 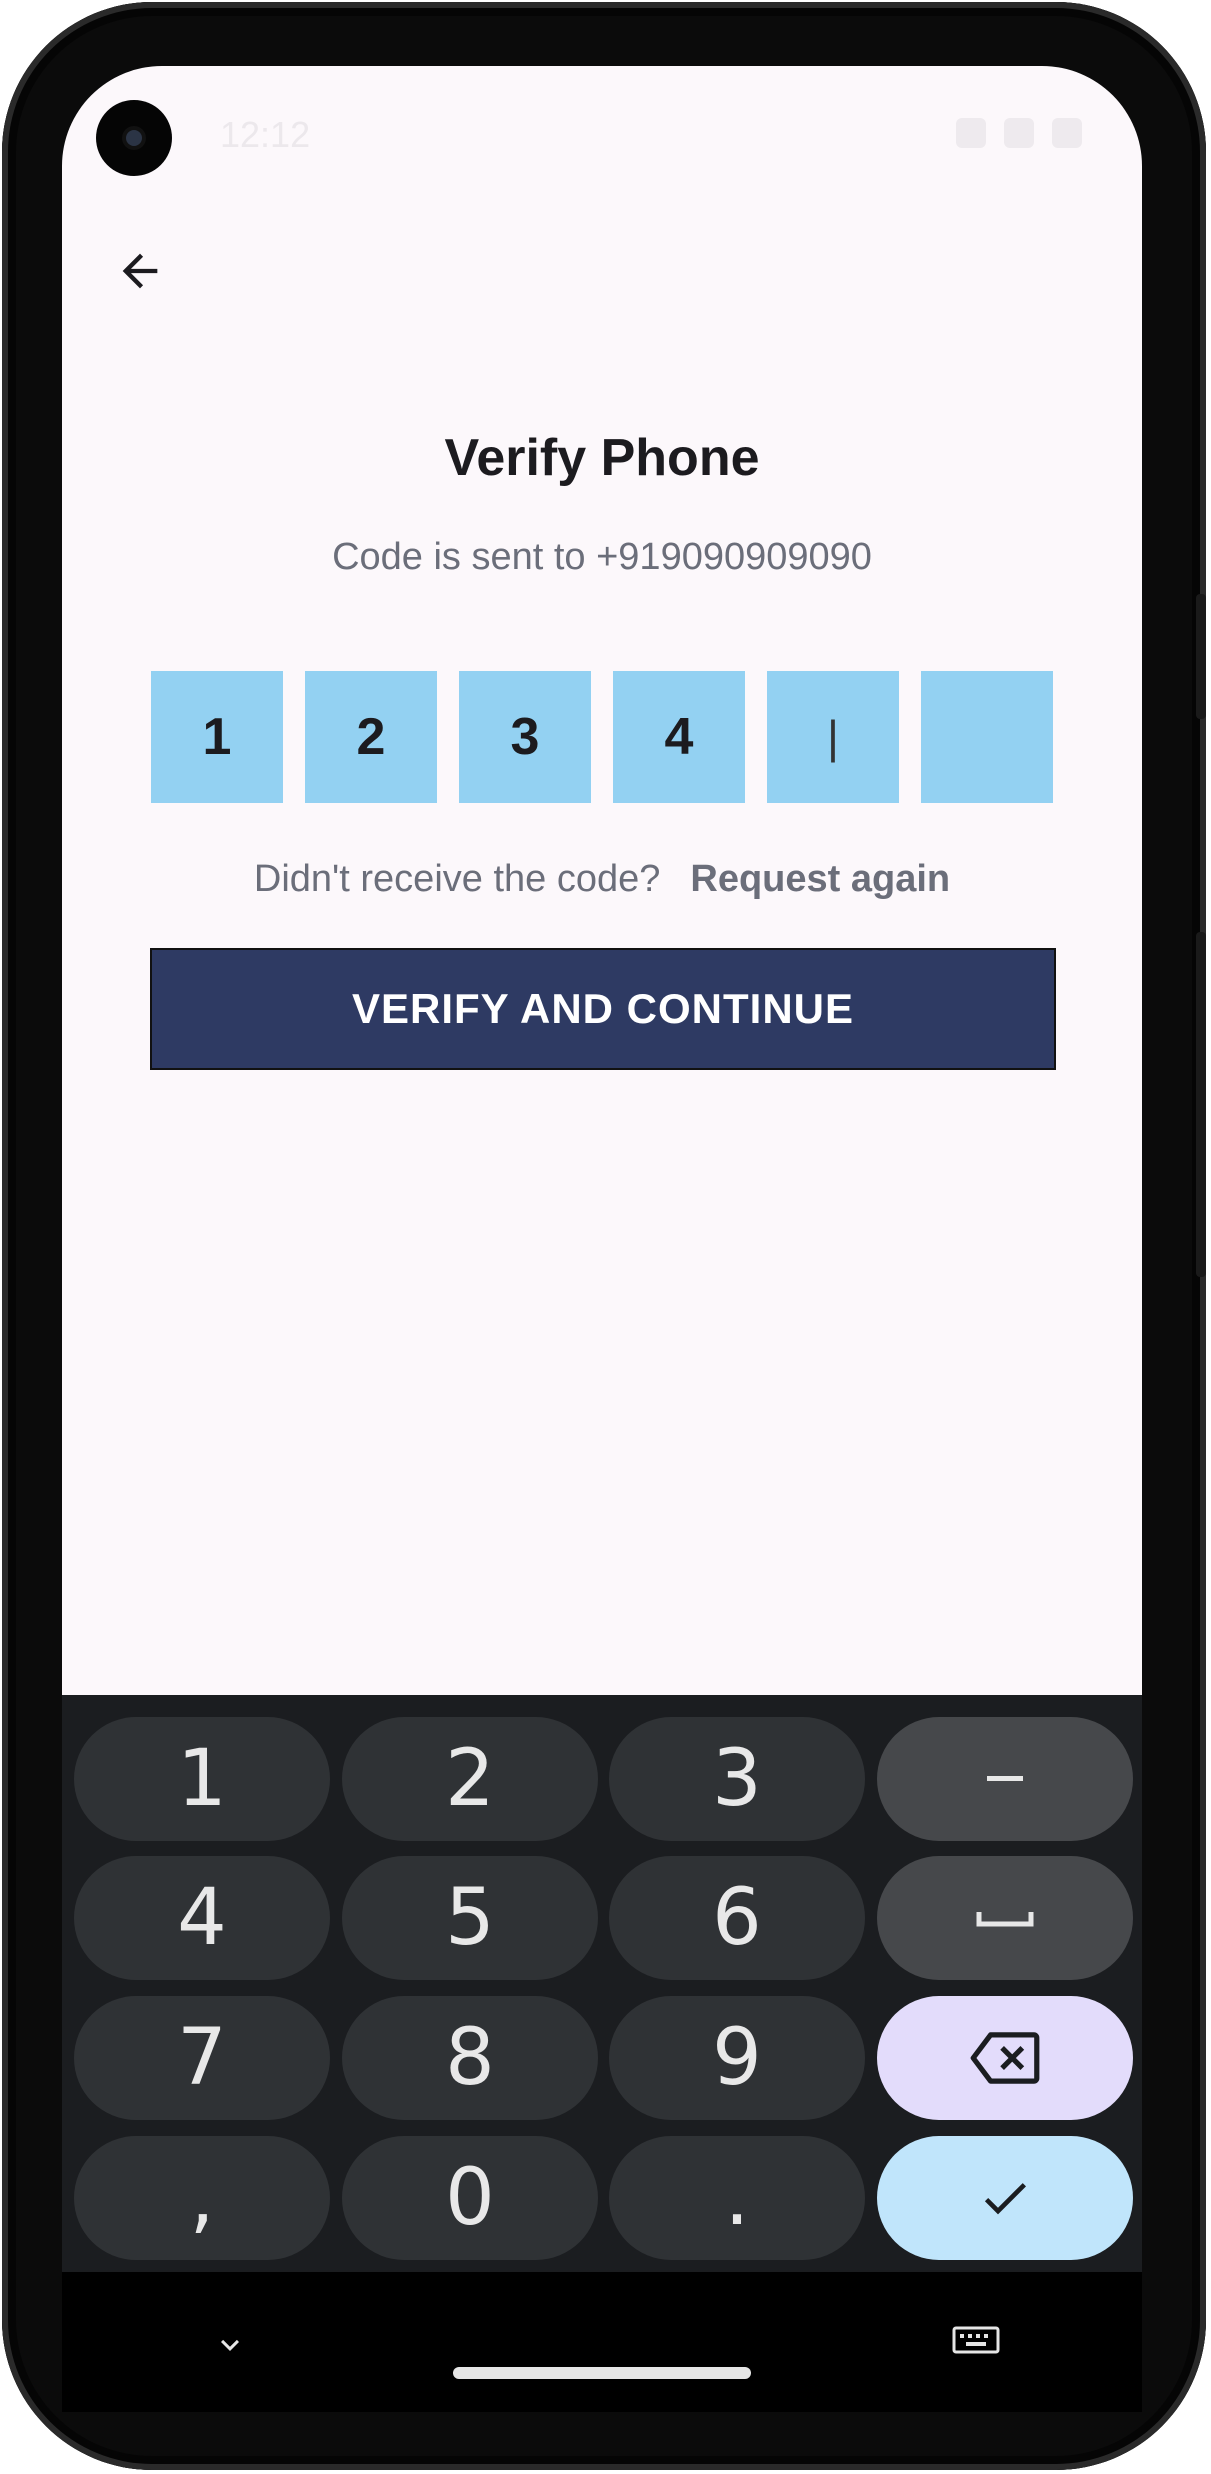 I want to click on text-cursor: |, so click(x=833, y=737).